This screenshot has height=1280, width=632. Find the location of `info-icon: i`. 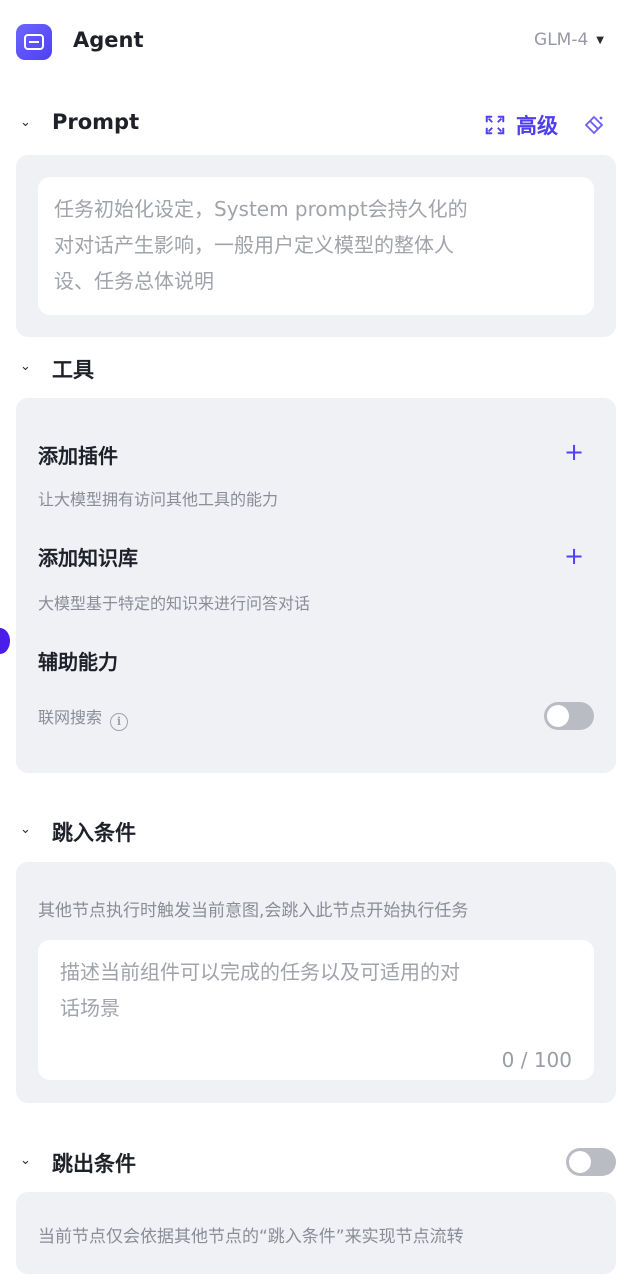

info-icon: i is located at coordinates (119, 722).